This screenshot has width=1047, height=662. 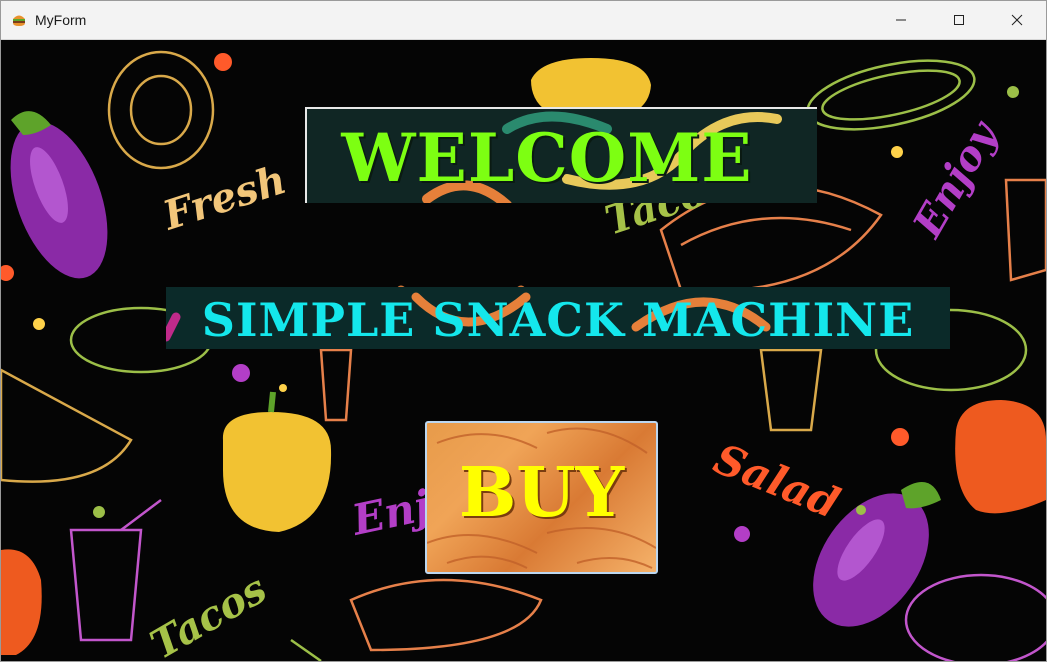 I want to click on close-button, so click(x=1017, y=20).